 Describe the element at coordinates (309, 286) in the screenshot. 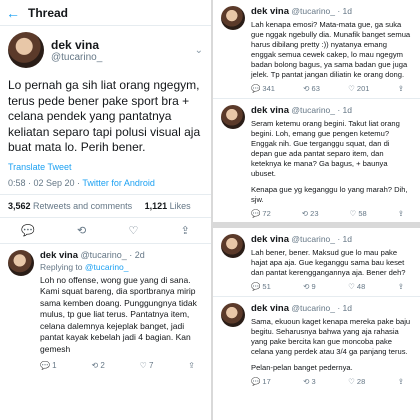

I see `retweet-icon: ⟲ 9` at that location.